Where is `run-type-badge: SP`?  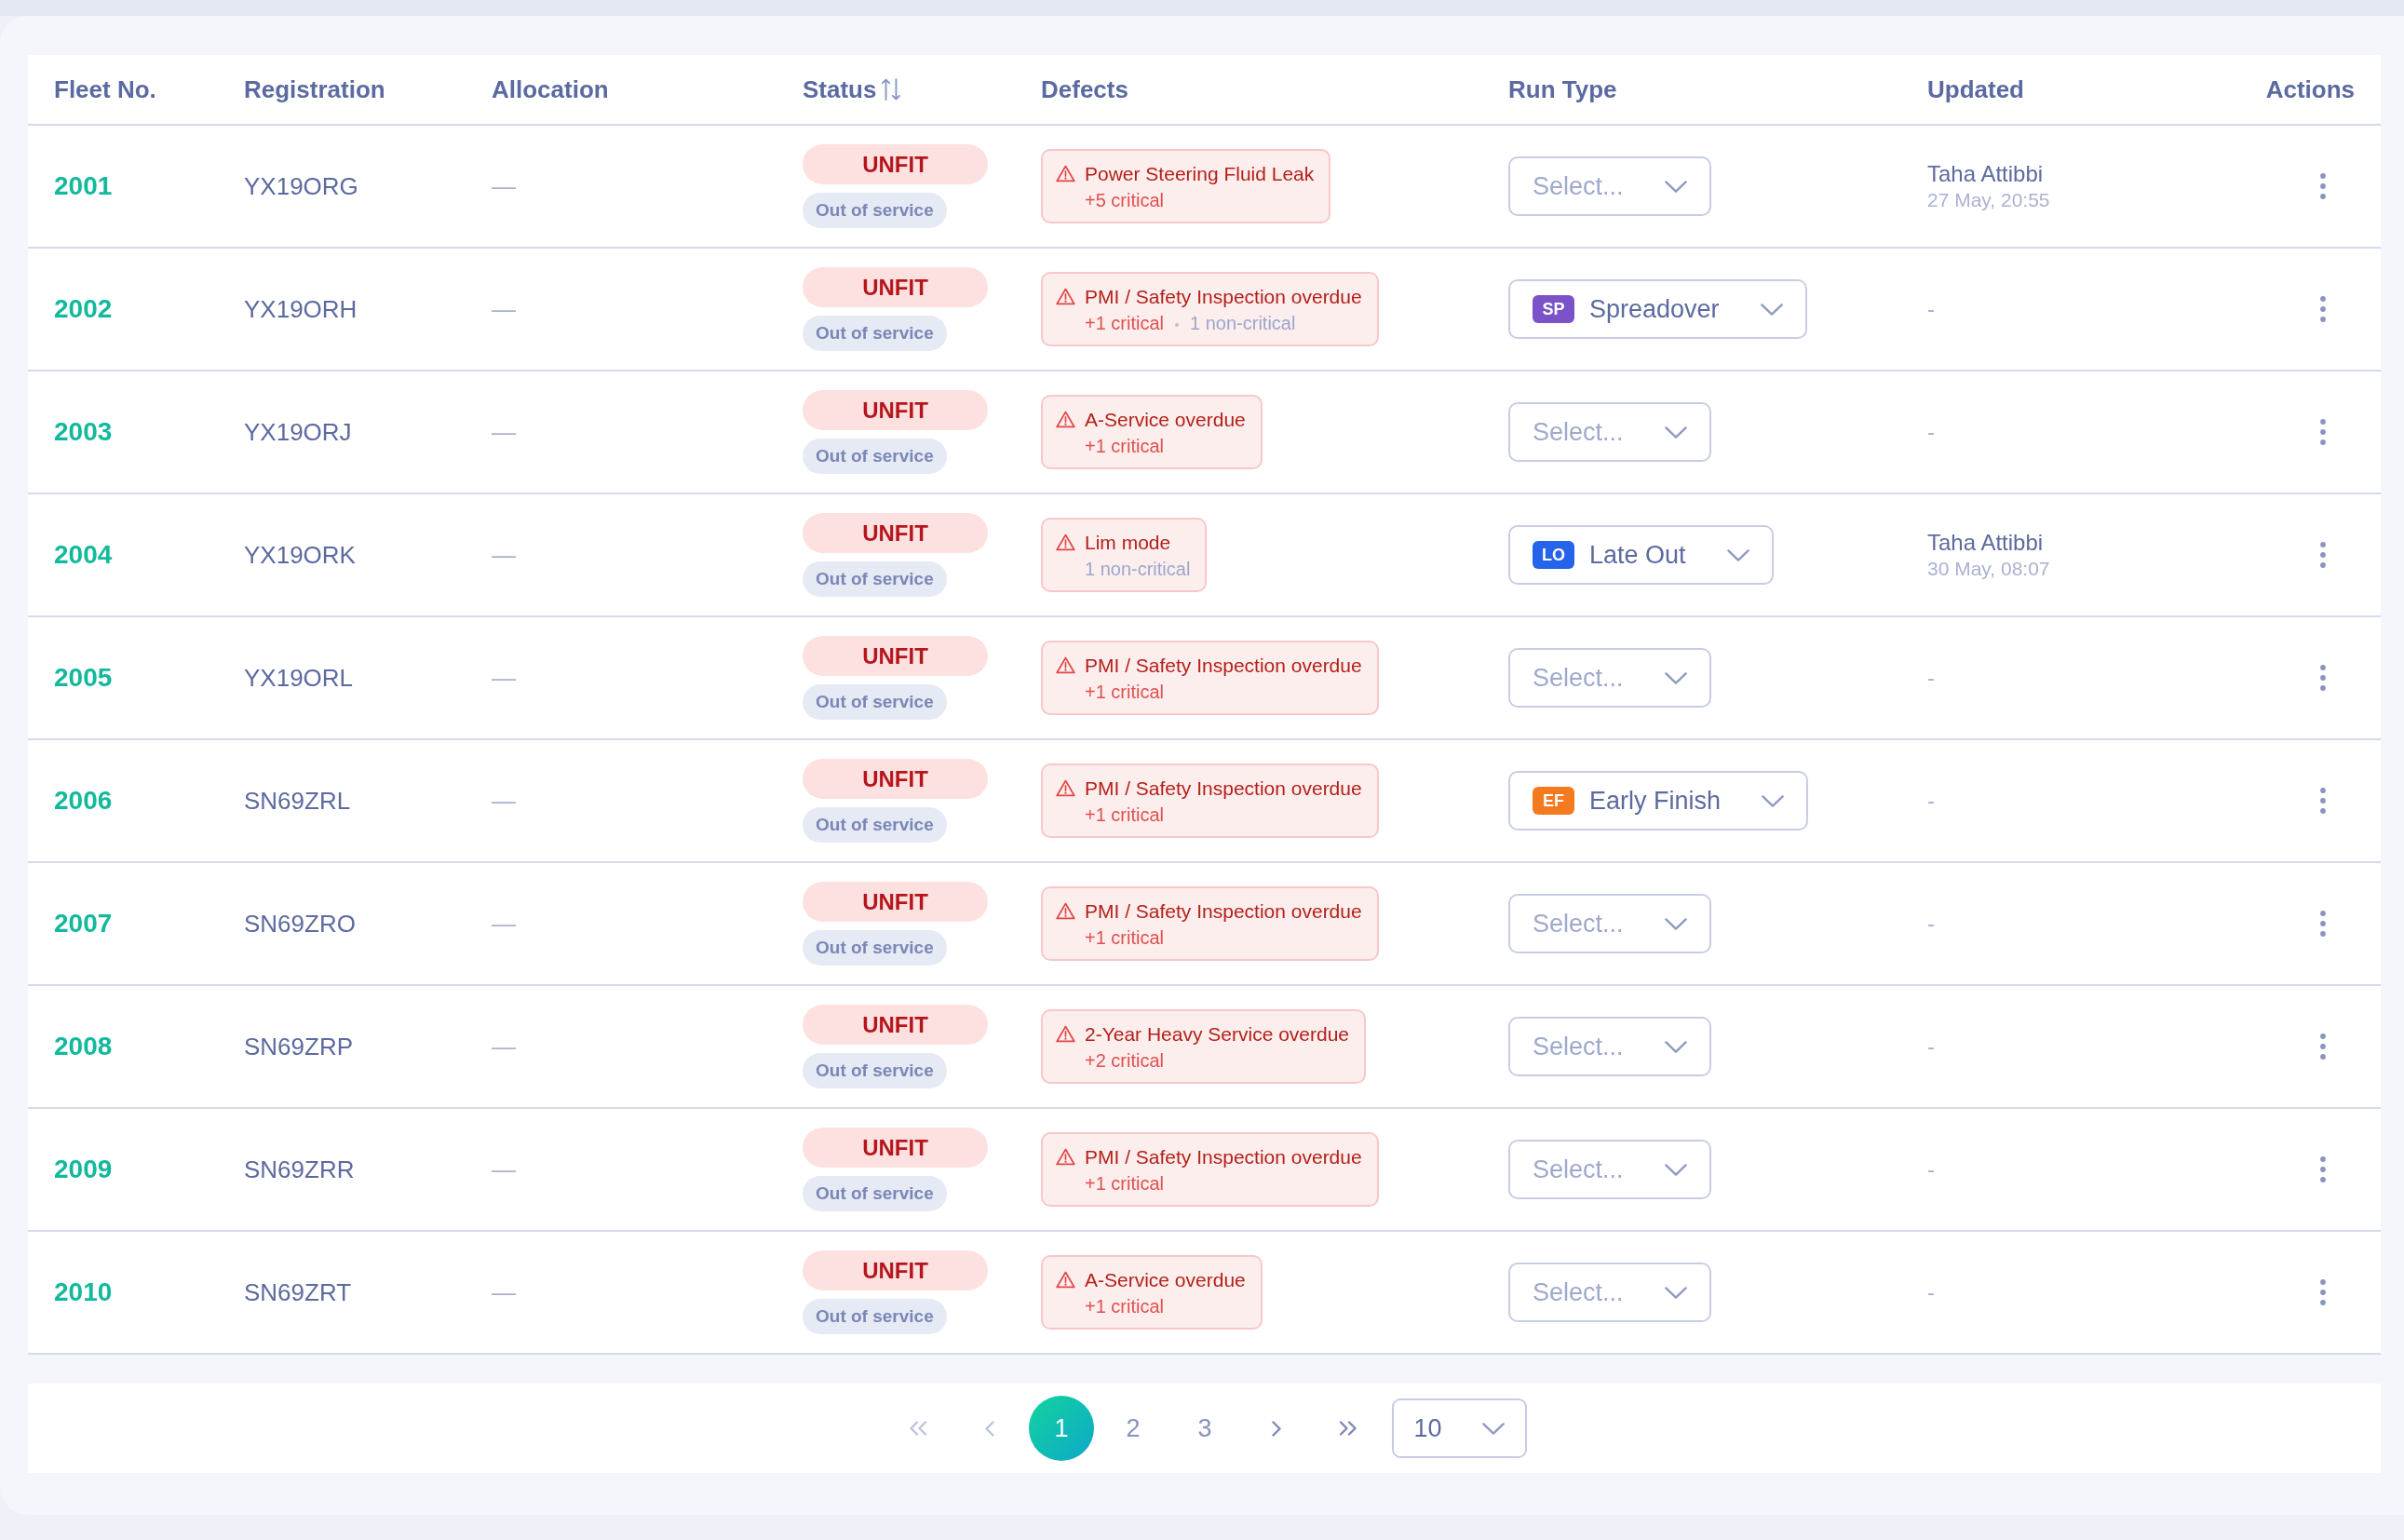
run-type-badge: SP is located at coordinates (1553, 309).